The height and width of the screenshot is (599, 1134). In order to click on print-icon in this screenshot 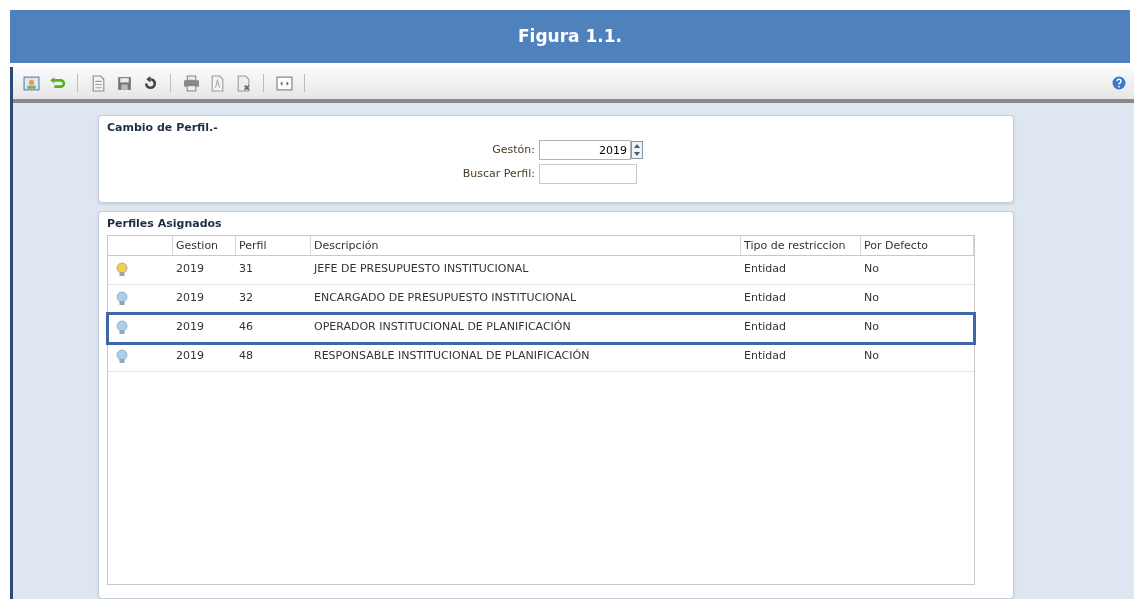, I will do `click(191, 83)`.